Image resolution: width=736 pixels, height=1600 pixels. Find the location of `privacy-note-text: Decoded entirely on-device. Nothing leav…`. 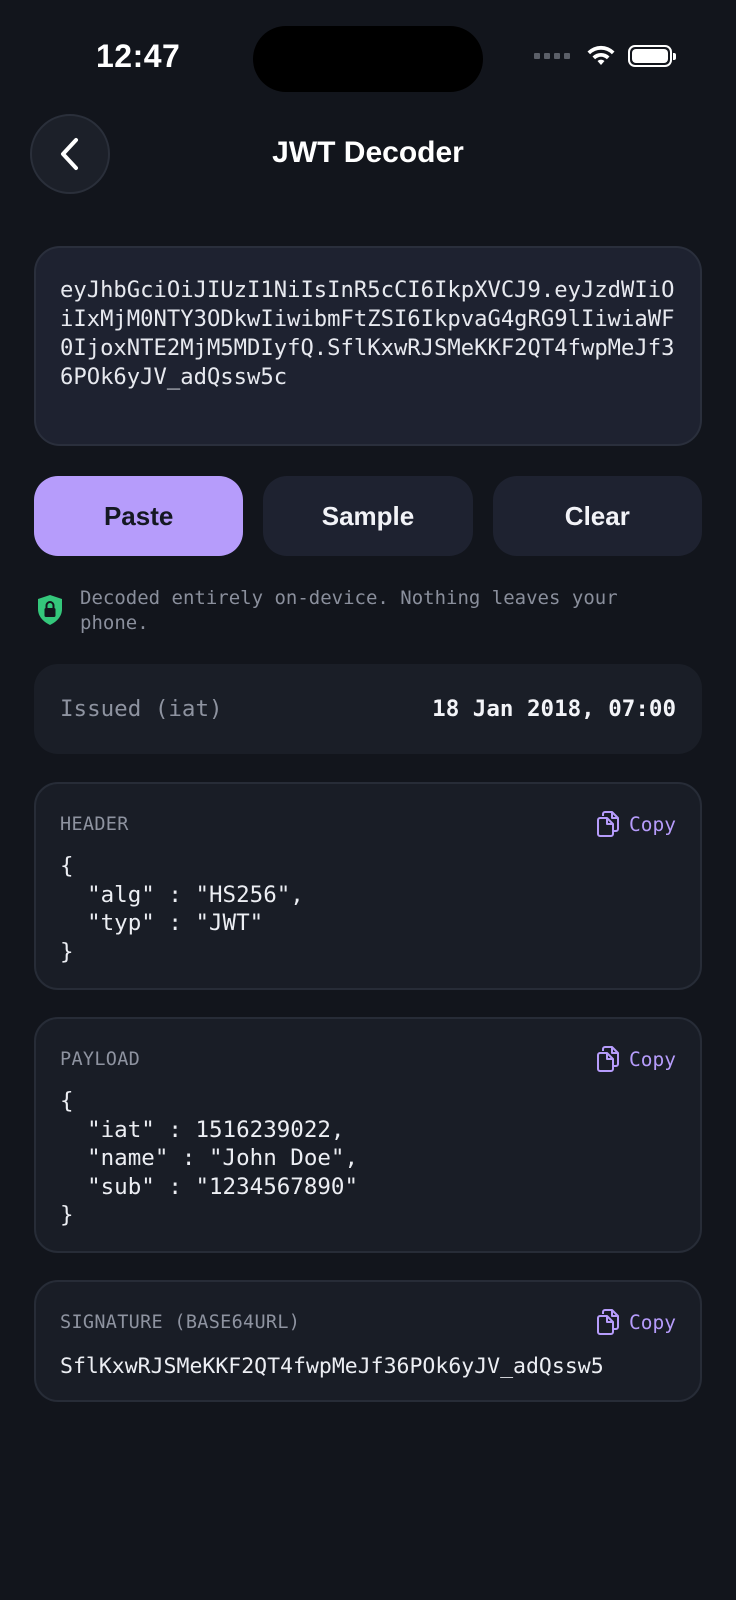

privacy-note-text: Decoded entirely on-device. Nothing leav… is located at coordinates (349, 610).